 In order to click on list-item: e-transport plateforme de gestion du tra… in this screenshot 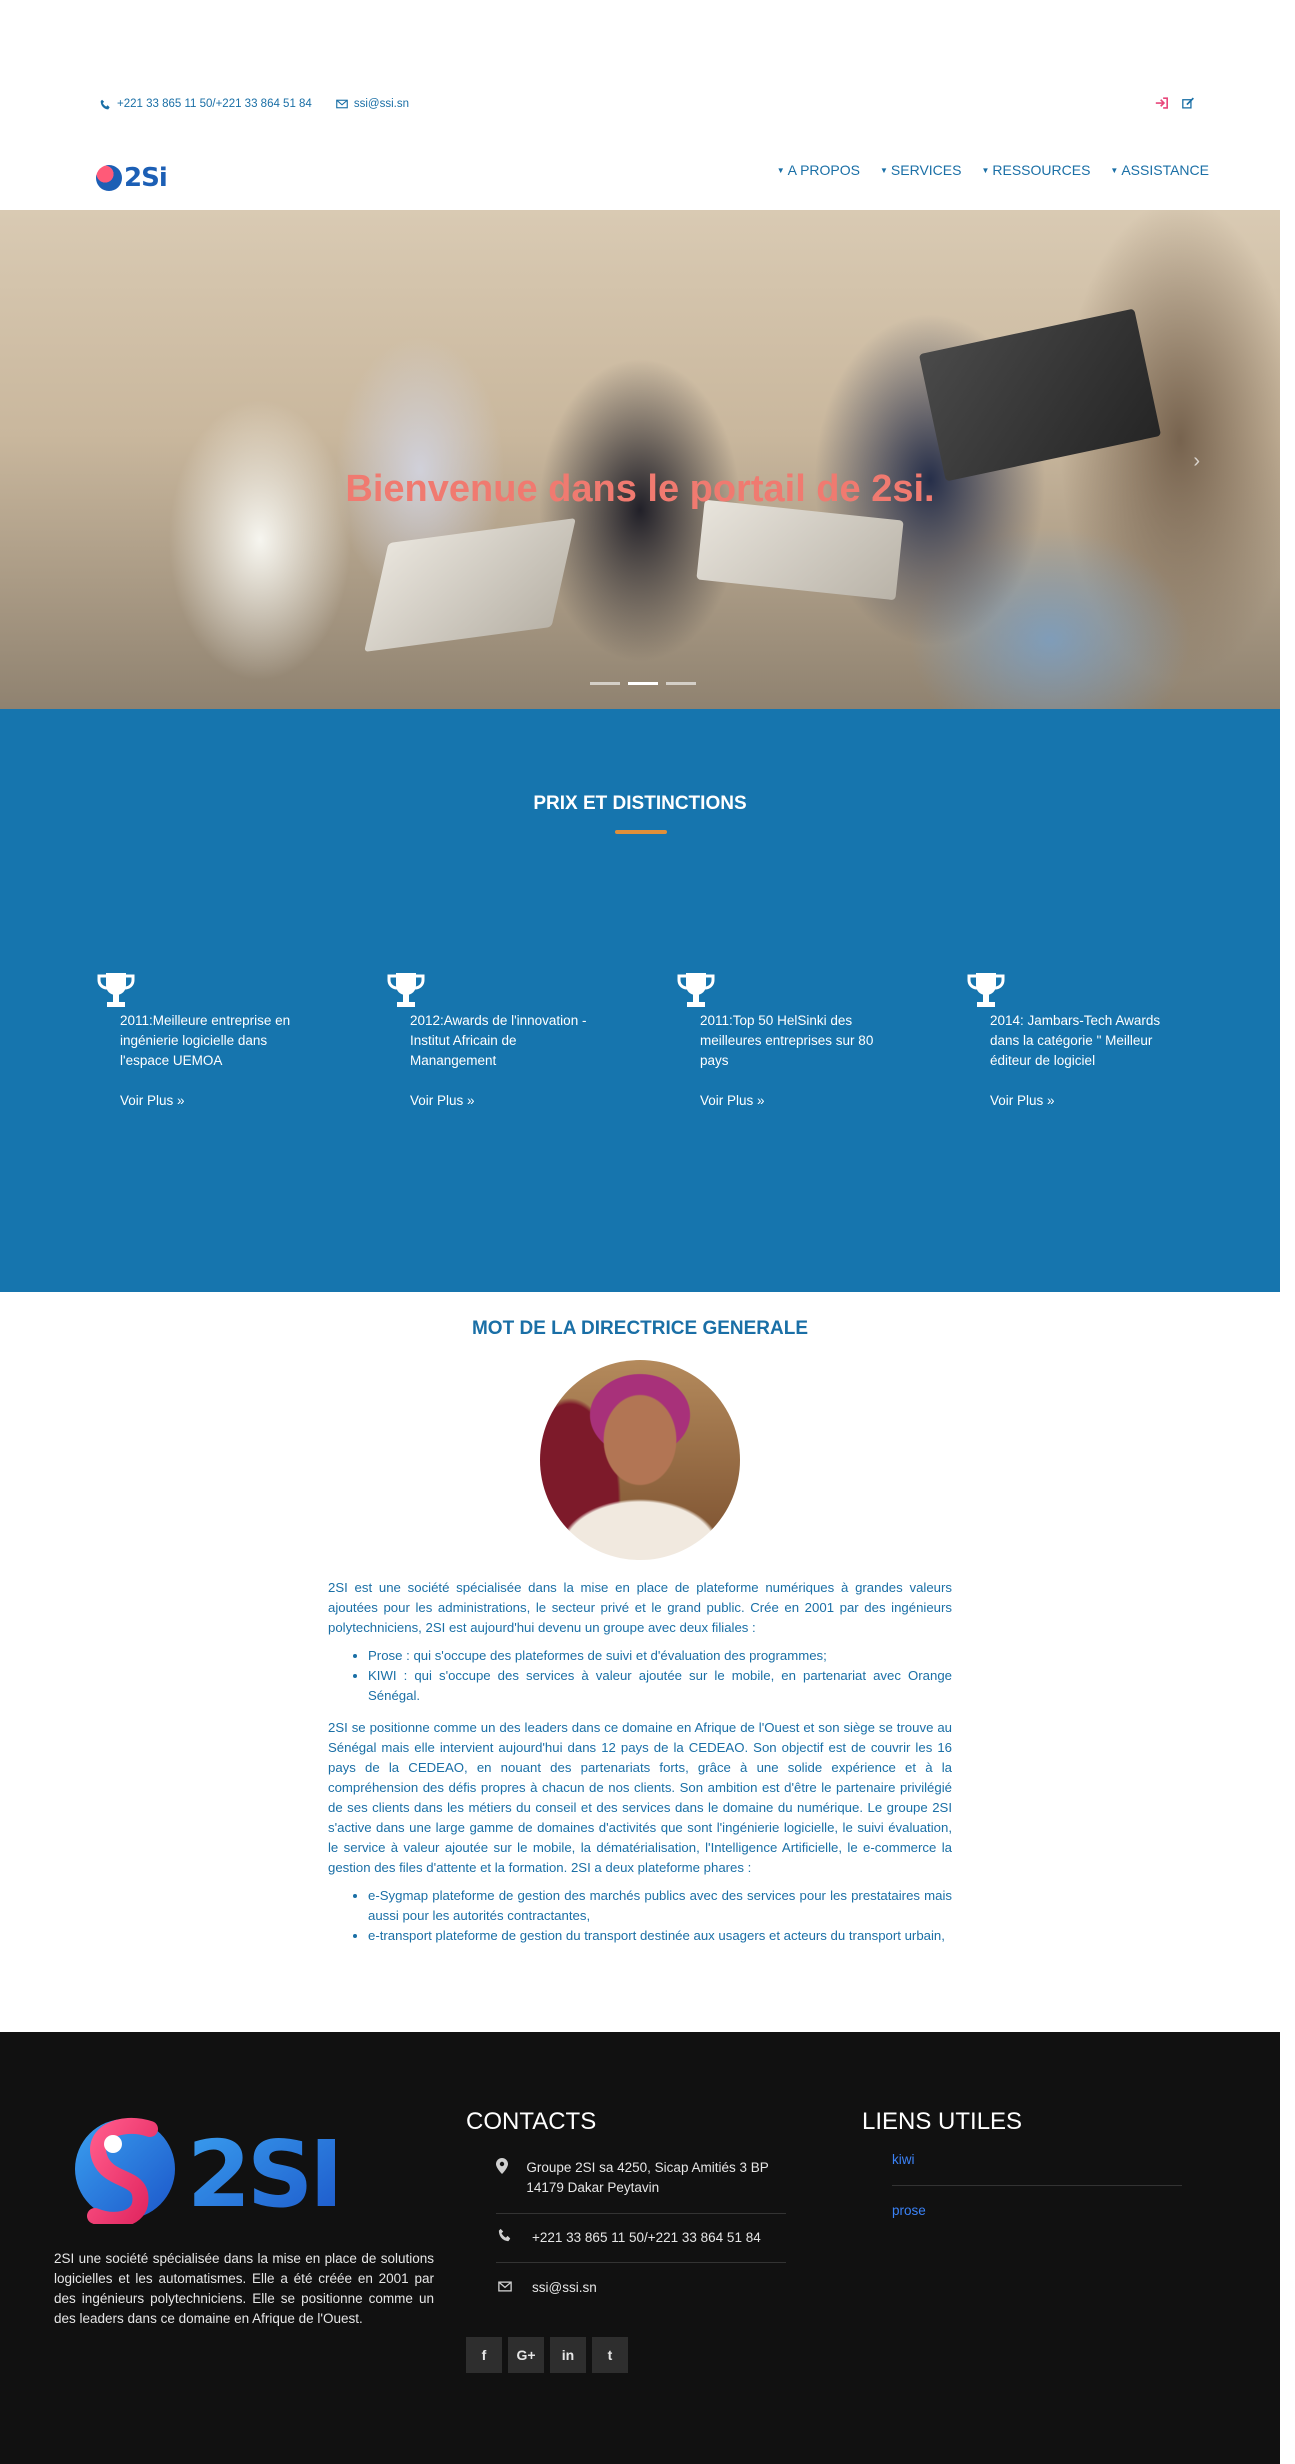, I will do `click(660, 1936)`.